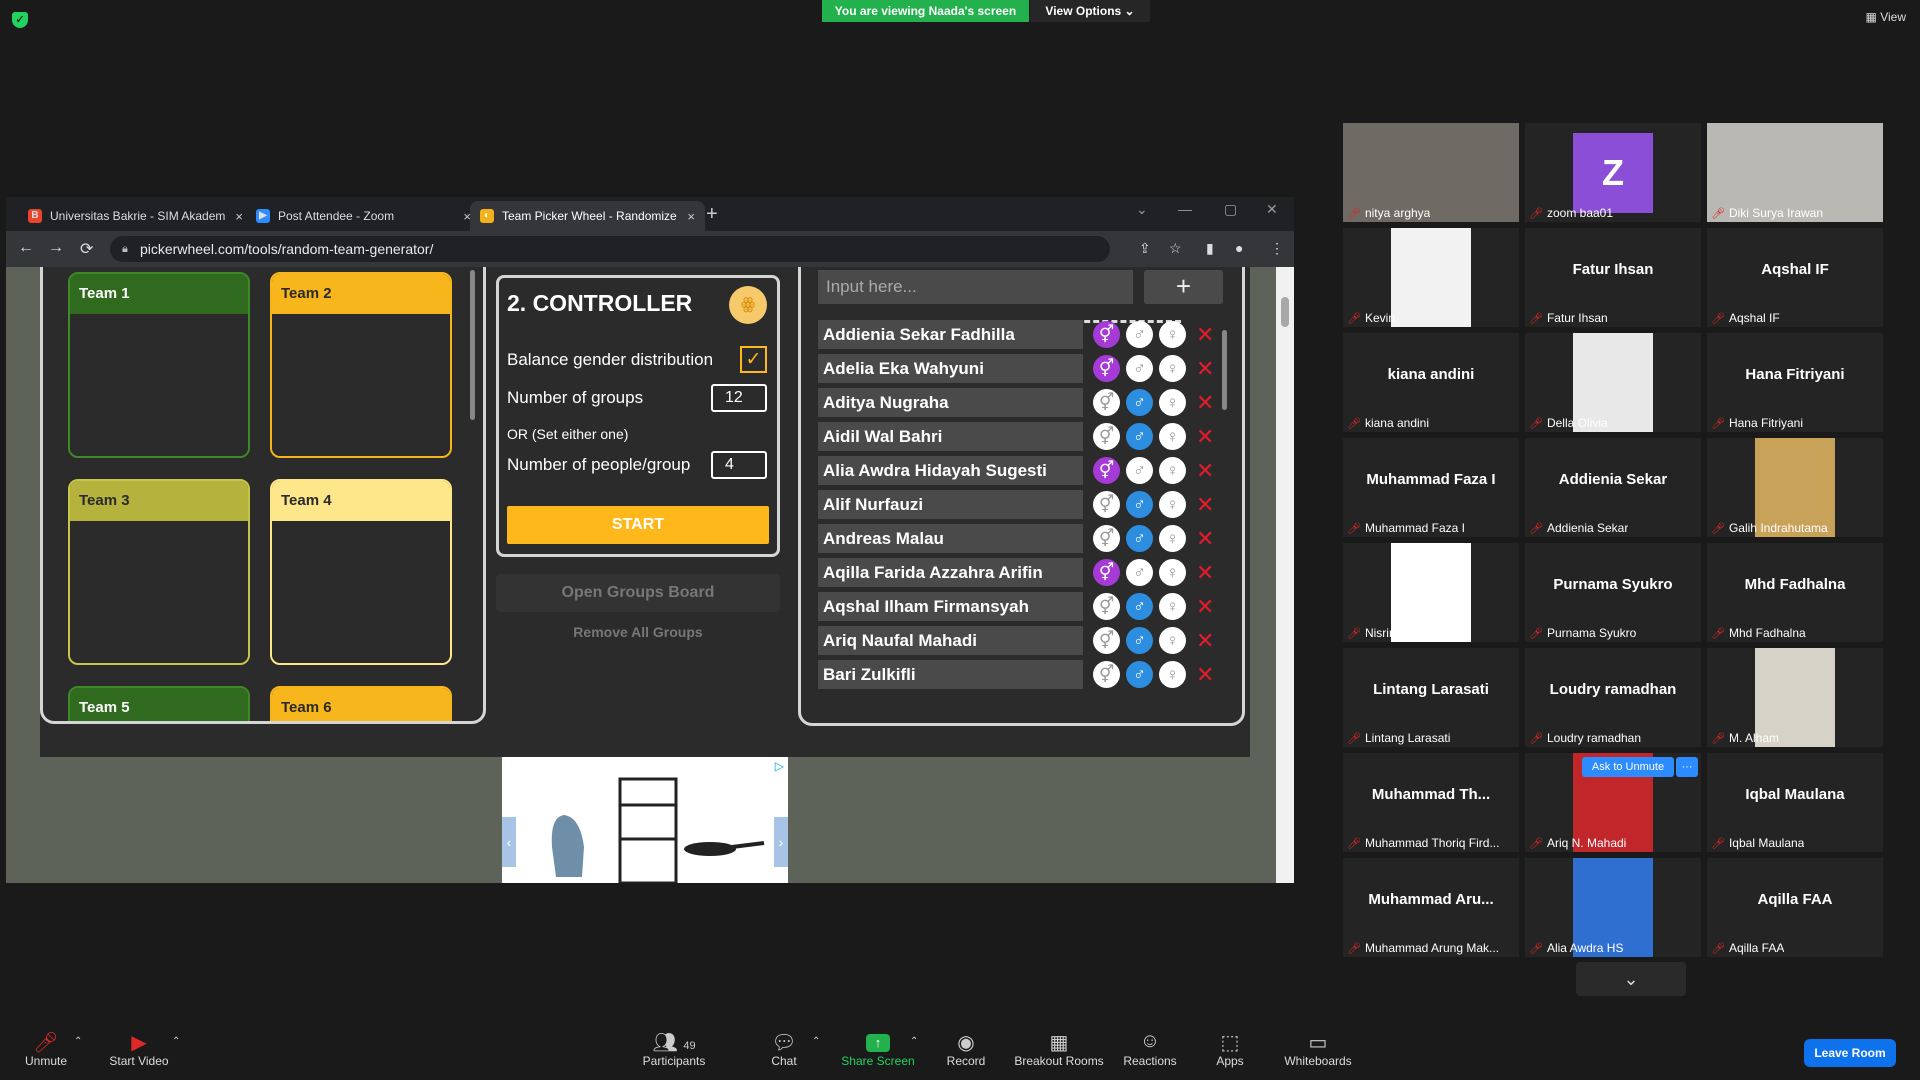 The image size is (1920, 1080). What do you see at coordinates (1628, 767) in the screenshot?
I see `ask-to-unmute-button: Ask to Unmute` at bounding box center [1628, 767].